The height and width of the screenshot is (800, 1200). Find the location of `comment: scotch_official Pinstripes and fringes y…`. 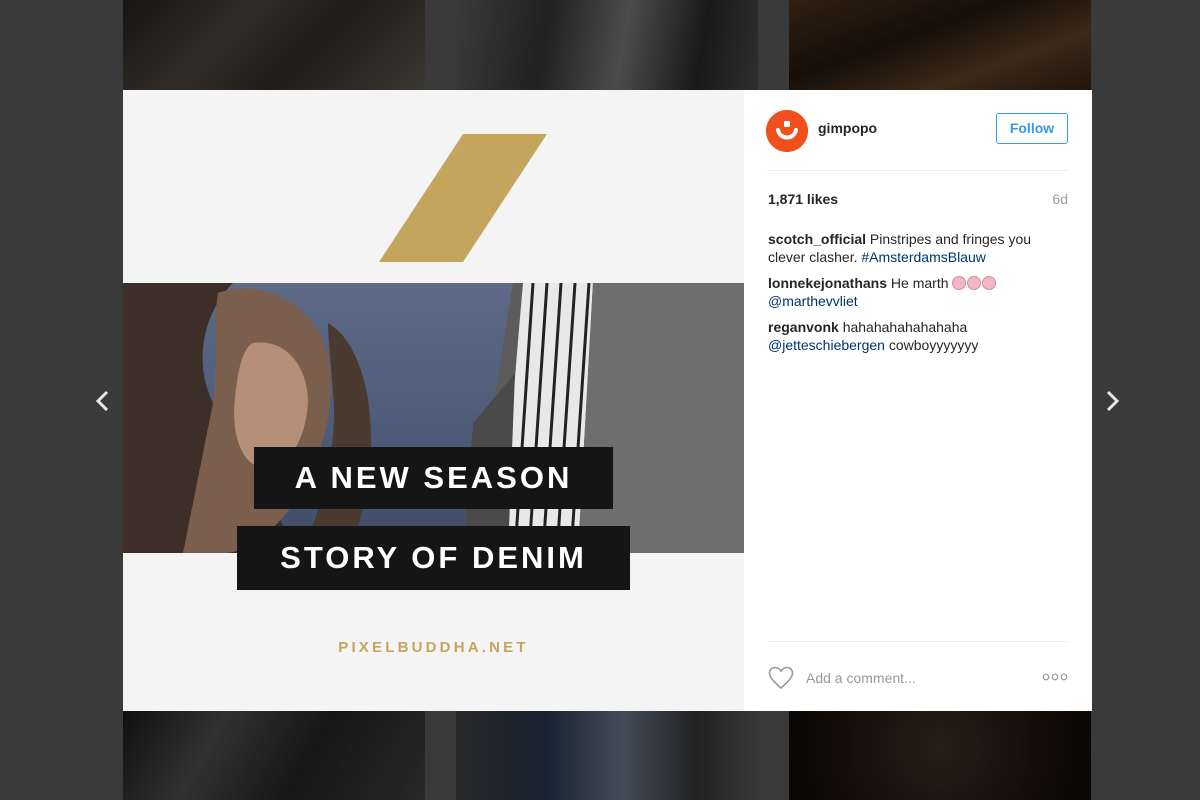

comment: scotch_official Pinstripes and fringes y… is located at coordinates (918, 248).